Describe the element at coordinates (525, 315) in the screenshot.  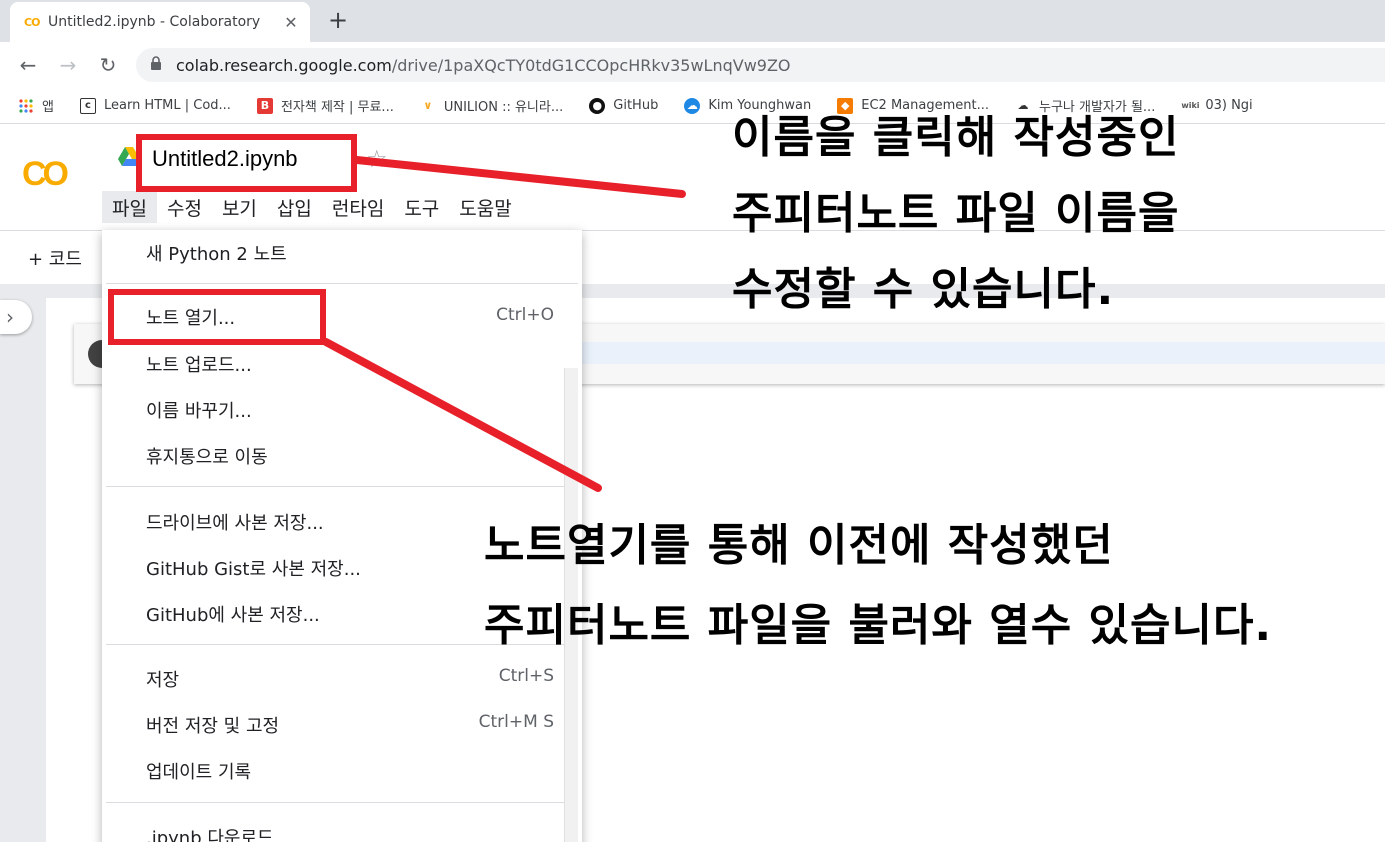
I see `shortcut-open: Ctrl+O` at that location.